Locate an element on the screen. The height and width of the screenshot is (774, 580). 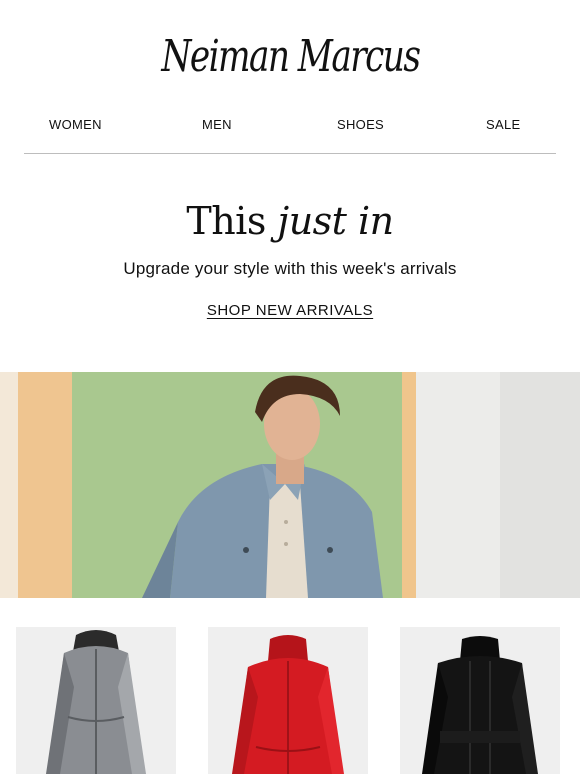
product-tile-red-jacket is located at coordinates (288, 700).